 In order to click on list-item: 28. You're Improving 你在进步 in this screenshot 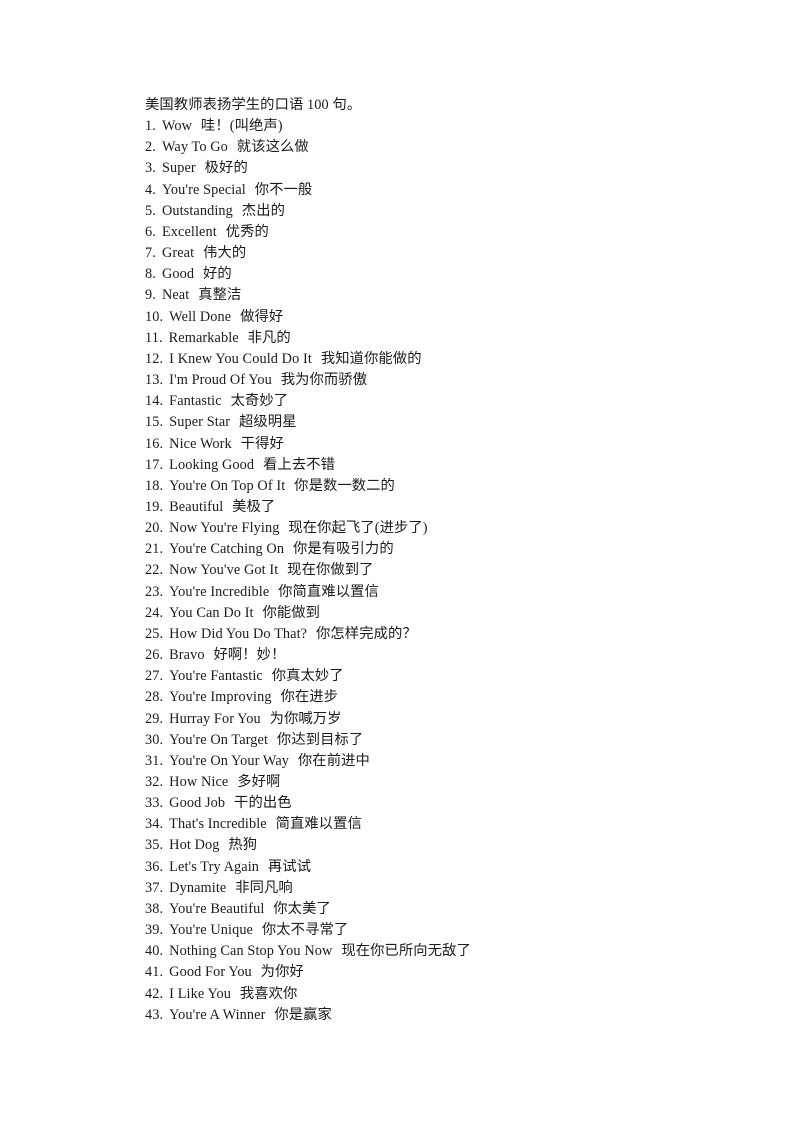, I will do `click(405, 697)`.